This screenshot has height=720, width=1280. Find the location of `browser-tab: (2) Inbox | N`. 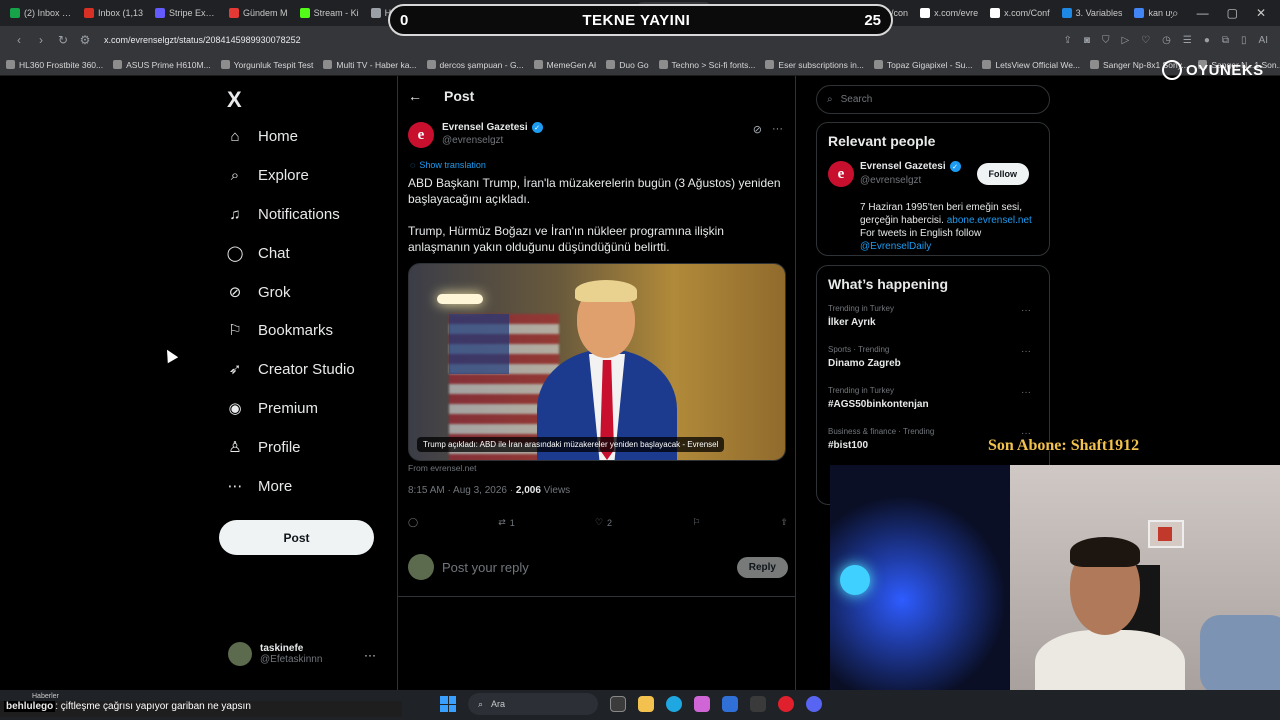

browser-tab: (2) Inbox | N is located at coordinates (41, 13).